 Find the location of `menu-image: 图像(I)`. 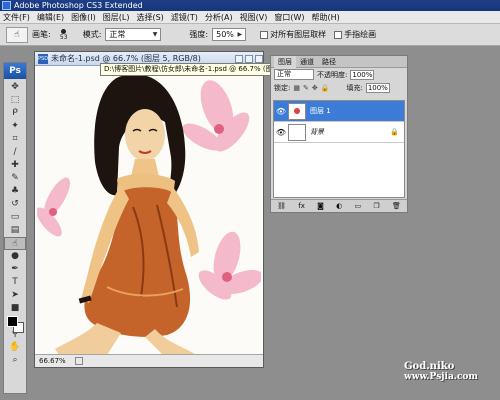

menu-image: 图像(I) is located at coordinates (83, 17).